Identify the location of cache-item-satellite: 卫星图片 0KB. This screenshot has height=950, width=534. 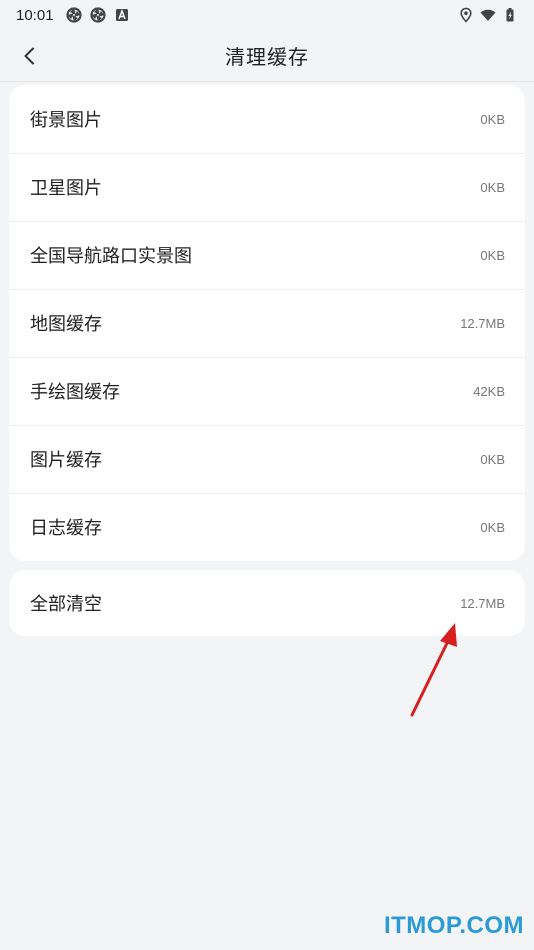
(267, 187).